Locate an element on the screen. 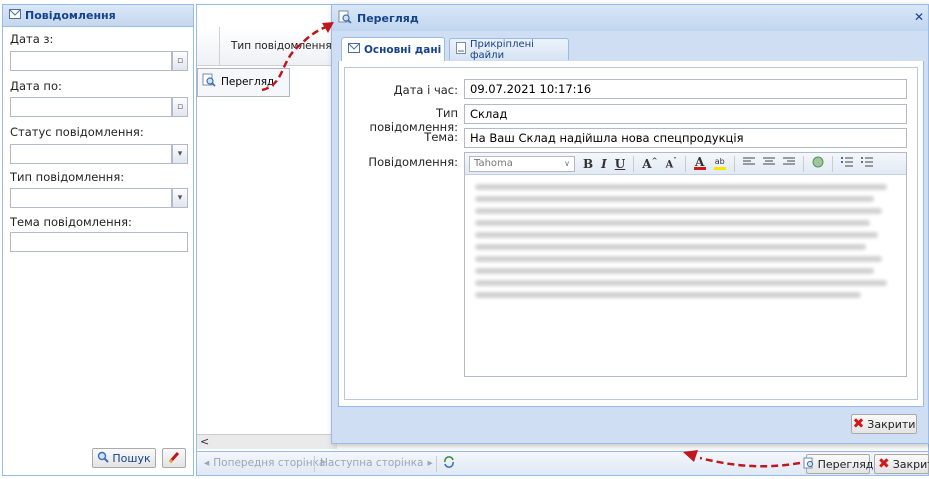  file-icon is located at coordinates (461, 49).